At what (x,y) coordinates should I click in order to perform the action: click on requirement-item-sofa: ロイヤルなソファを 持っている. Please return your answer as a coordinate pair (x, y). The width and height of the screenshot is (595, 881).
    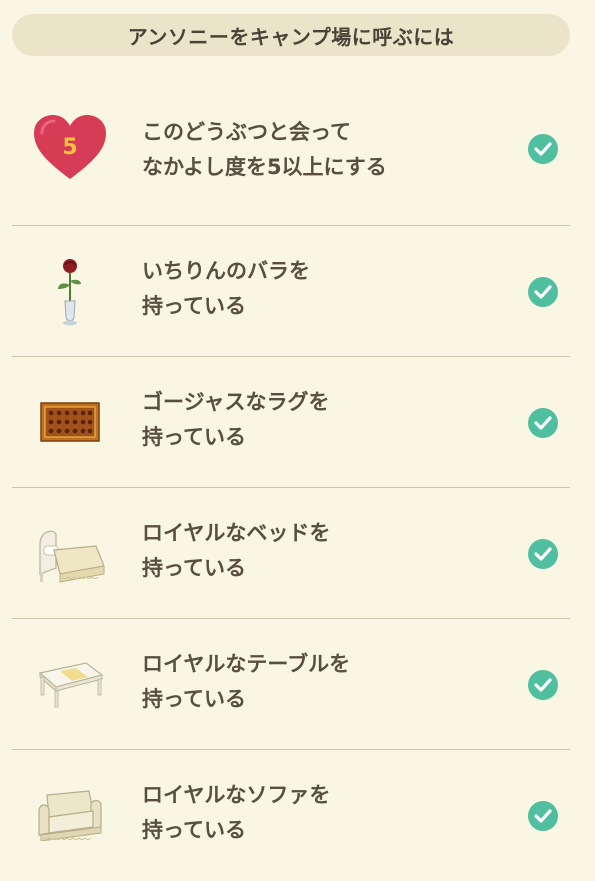
    Looking at the image, I should click on (291, 815).